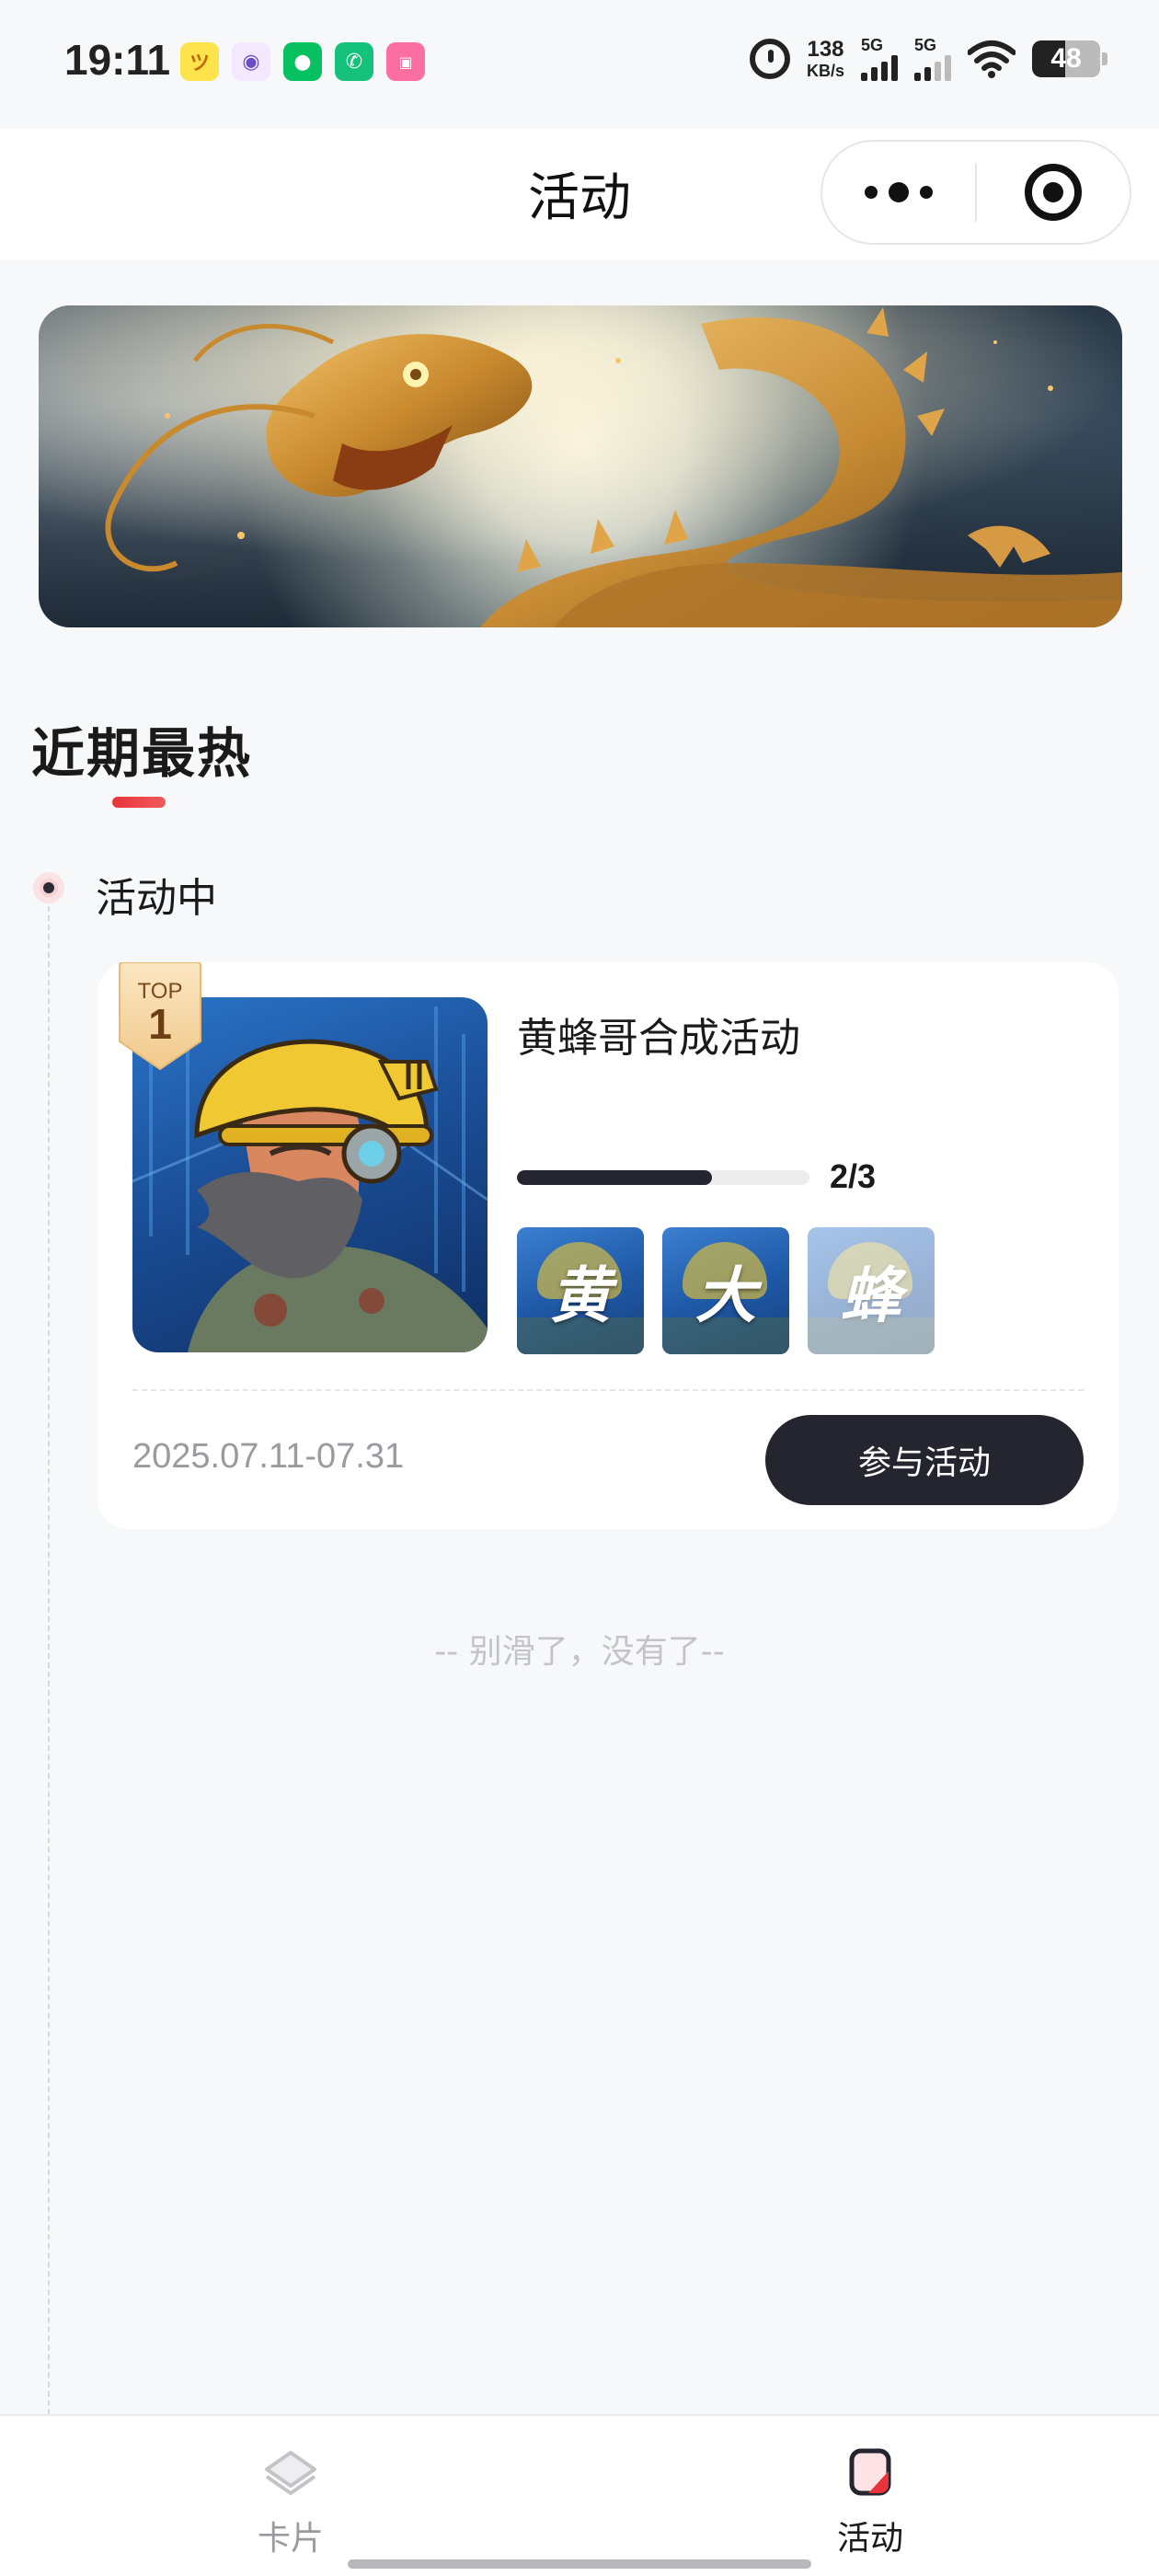 This screenshot has height=2576, width=1159. I want to click on character-text: 大, so click(725, 1295).